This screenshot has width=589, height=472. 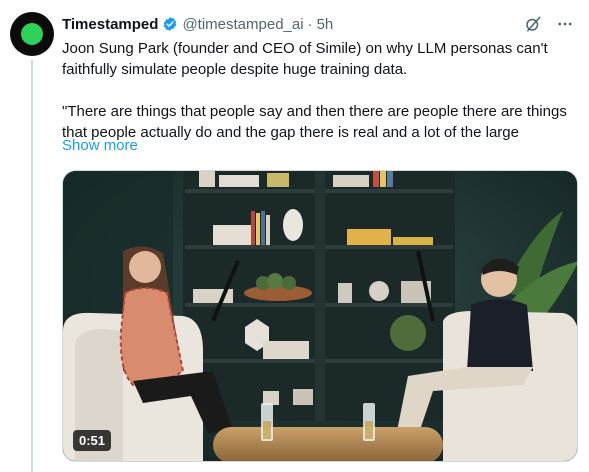 What do you see at coordinates (565, 24) in the screenshot?
I see `more-icon` at bounding box center [565, 24].